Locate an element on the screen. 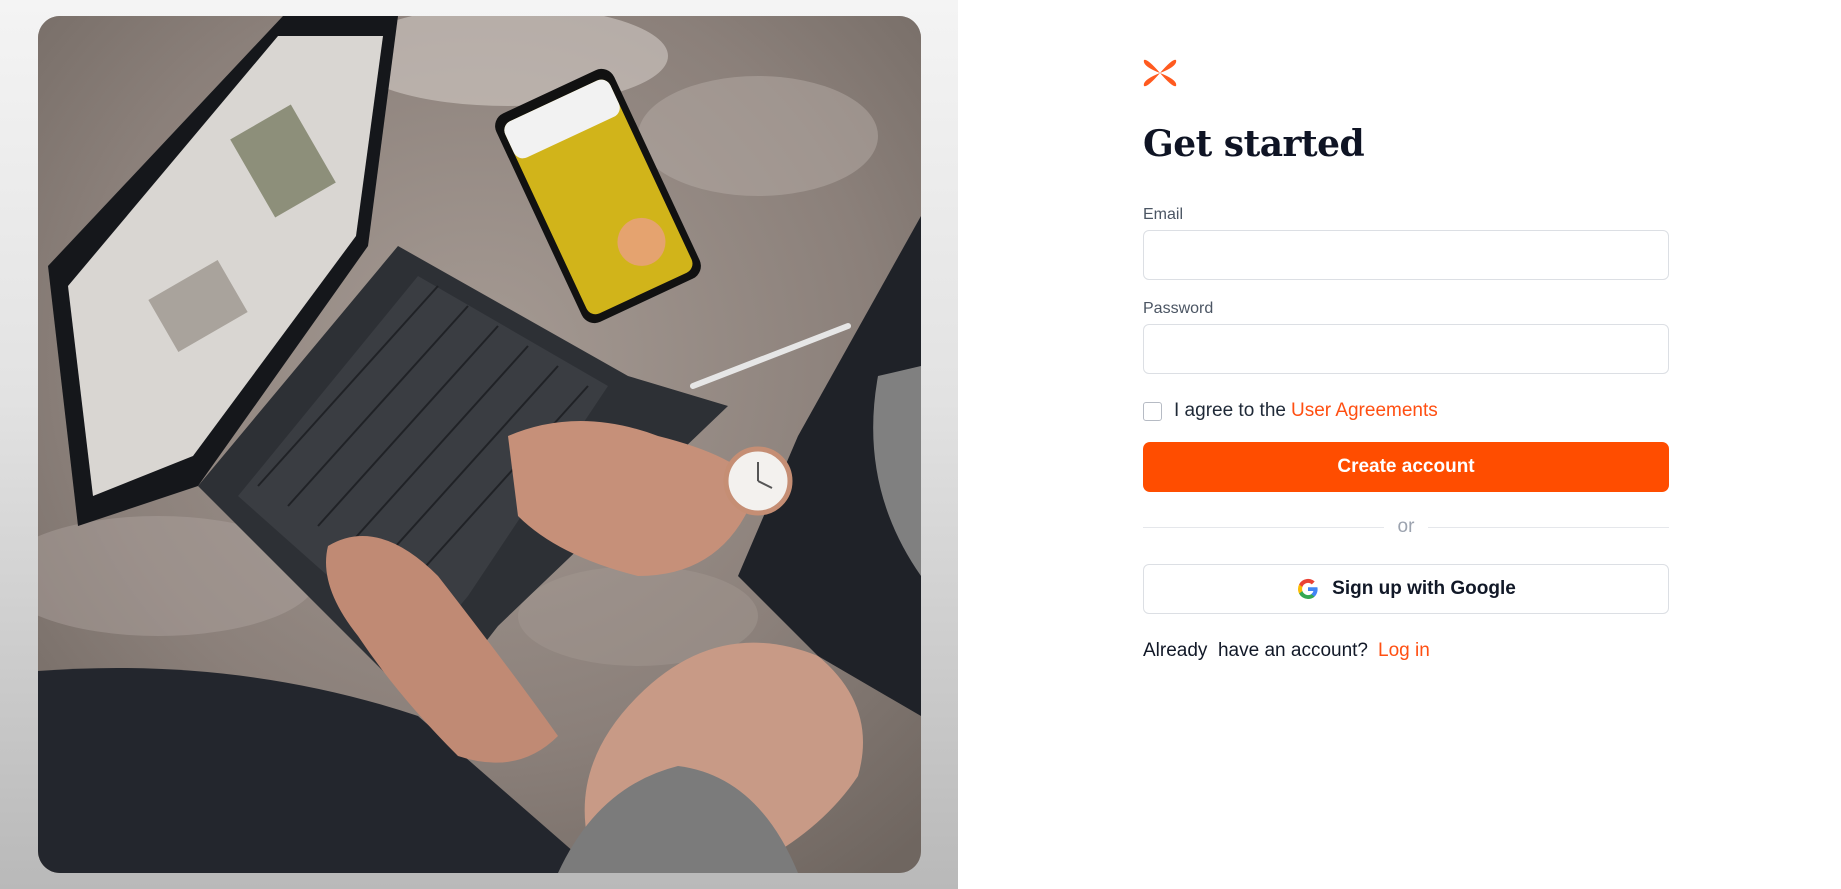  email-group: Email is located at coordinates (1406, 243).